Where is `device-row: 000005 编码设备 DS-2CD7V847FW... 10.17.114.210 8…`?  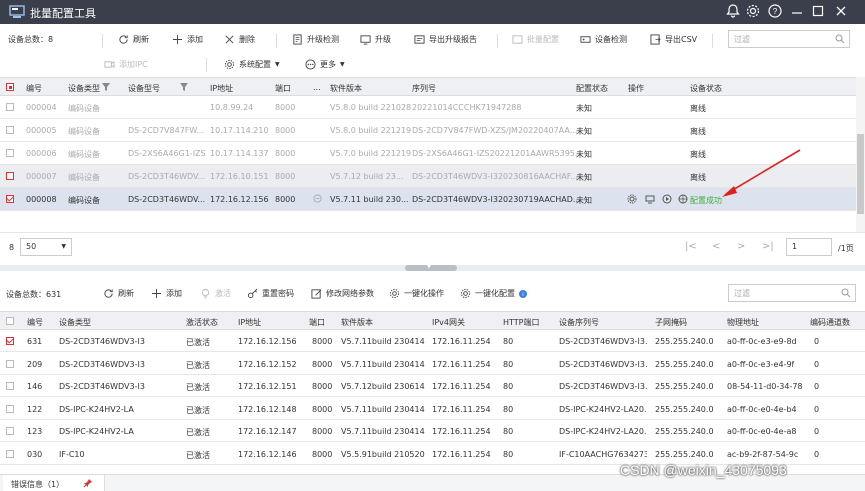
device-row: 000005 编码设备 DS-2CD7V847FW... 10.17.114.210 8… is located at coordinates (428, 130).